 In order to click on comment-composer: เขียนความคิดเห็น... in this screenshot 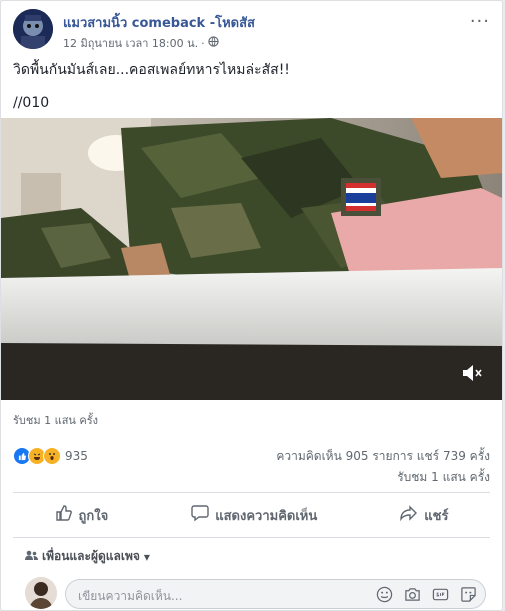, I will do `click(257, 593)`.